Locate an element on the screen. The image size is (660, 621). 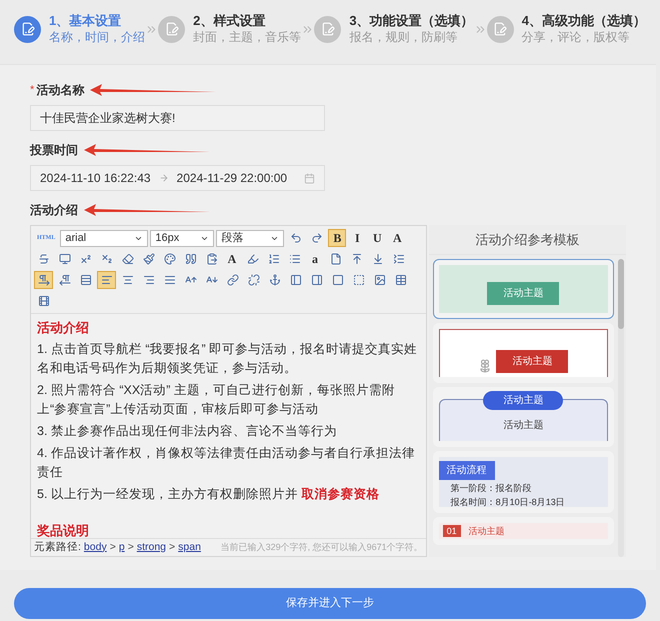
template-title: 活动流程 is located at coordinates (466, 470).